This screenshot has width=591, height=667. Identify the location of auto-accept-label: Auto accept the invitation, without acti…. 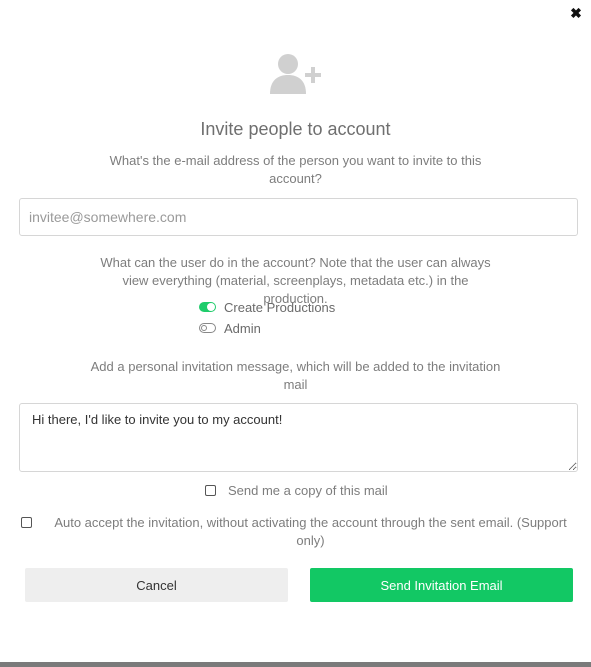
(310, 531).